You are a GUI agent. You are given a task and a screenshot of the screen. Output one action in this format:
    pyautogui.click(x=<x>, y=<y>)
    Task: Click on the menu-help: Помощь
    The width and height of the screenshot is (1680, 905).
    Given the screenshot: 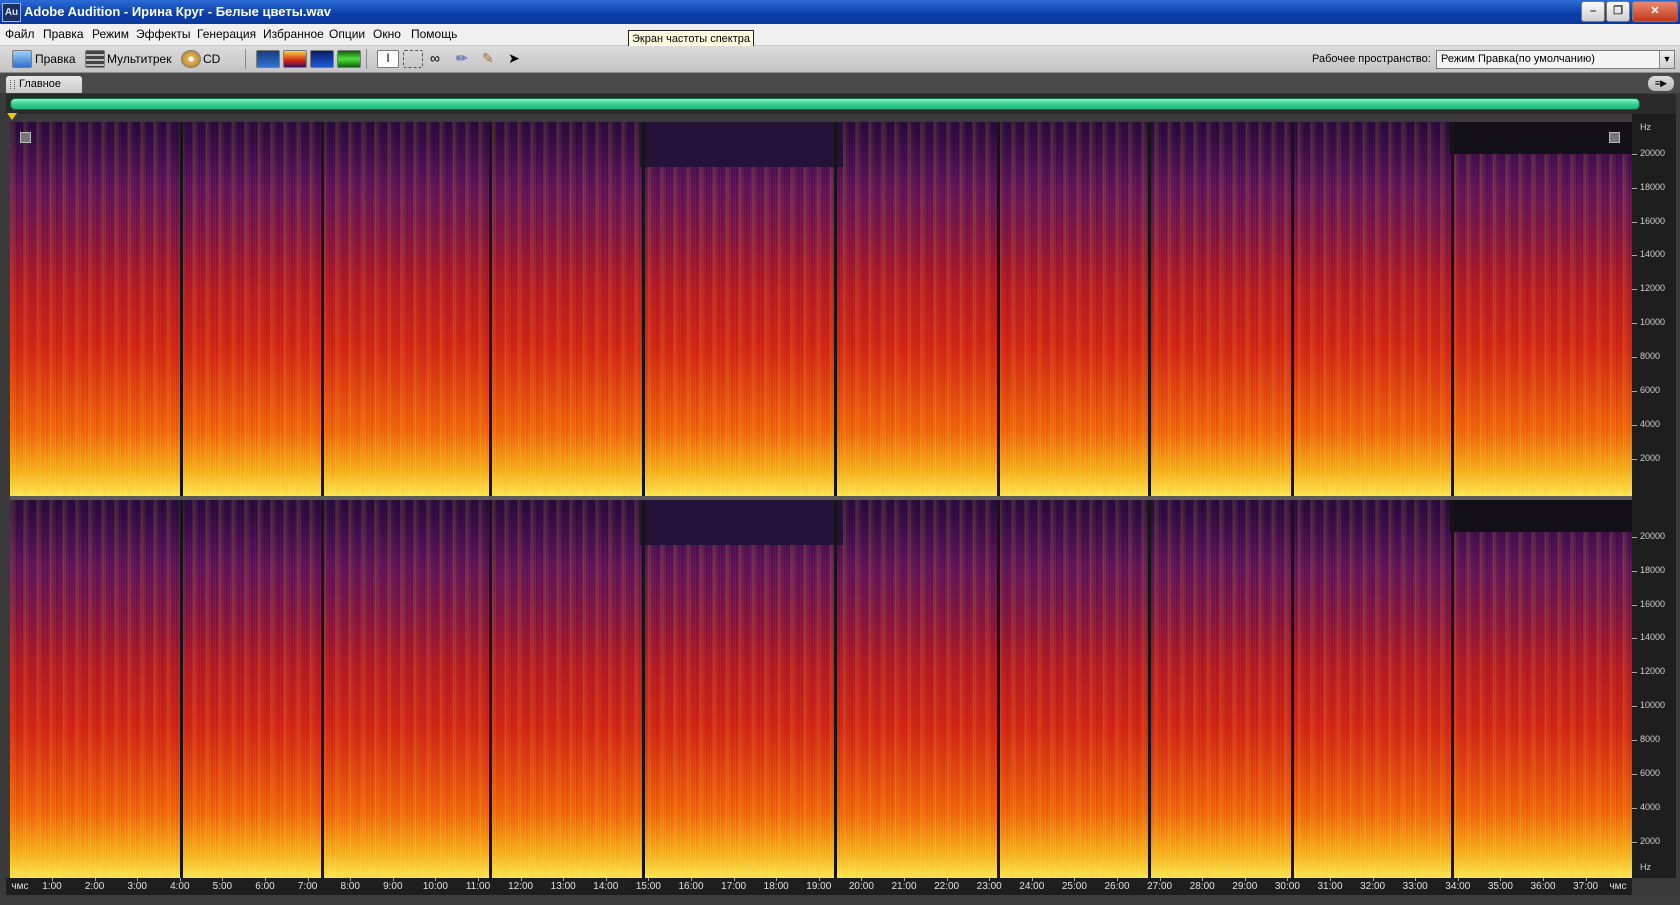 What is the action you would take?
    pyautogui.click(x=434, y=34)
    